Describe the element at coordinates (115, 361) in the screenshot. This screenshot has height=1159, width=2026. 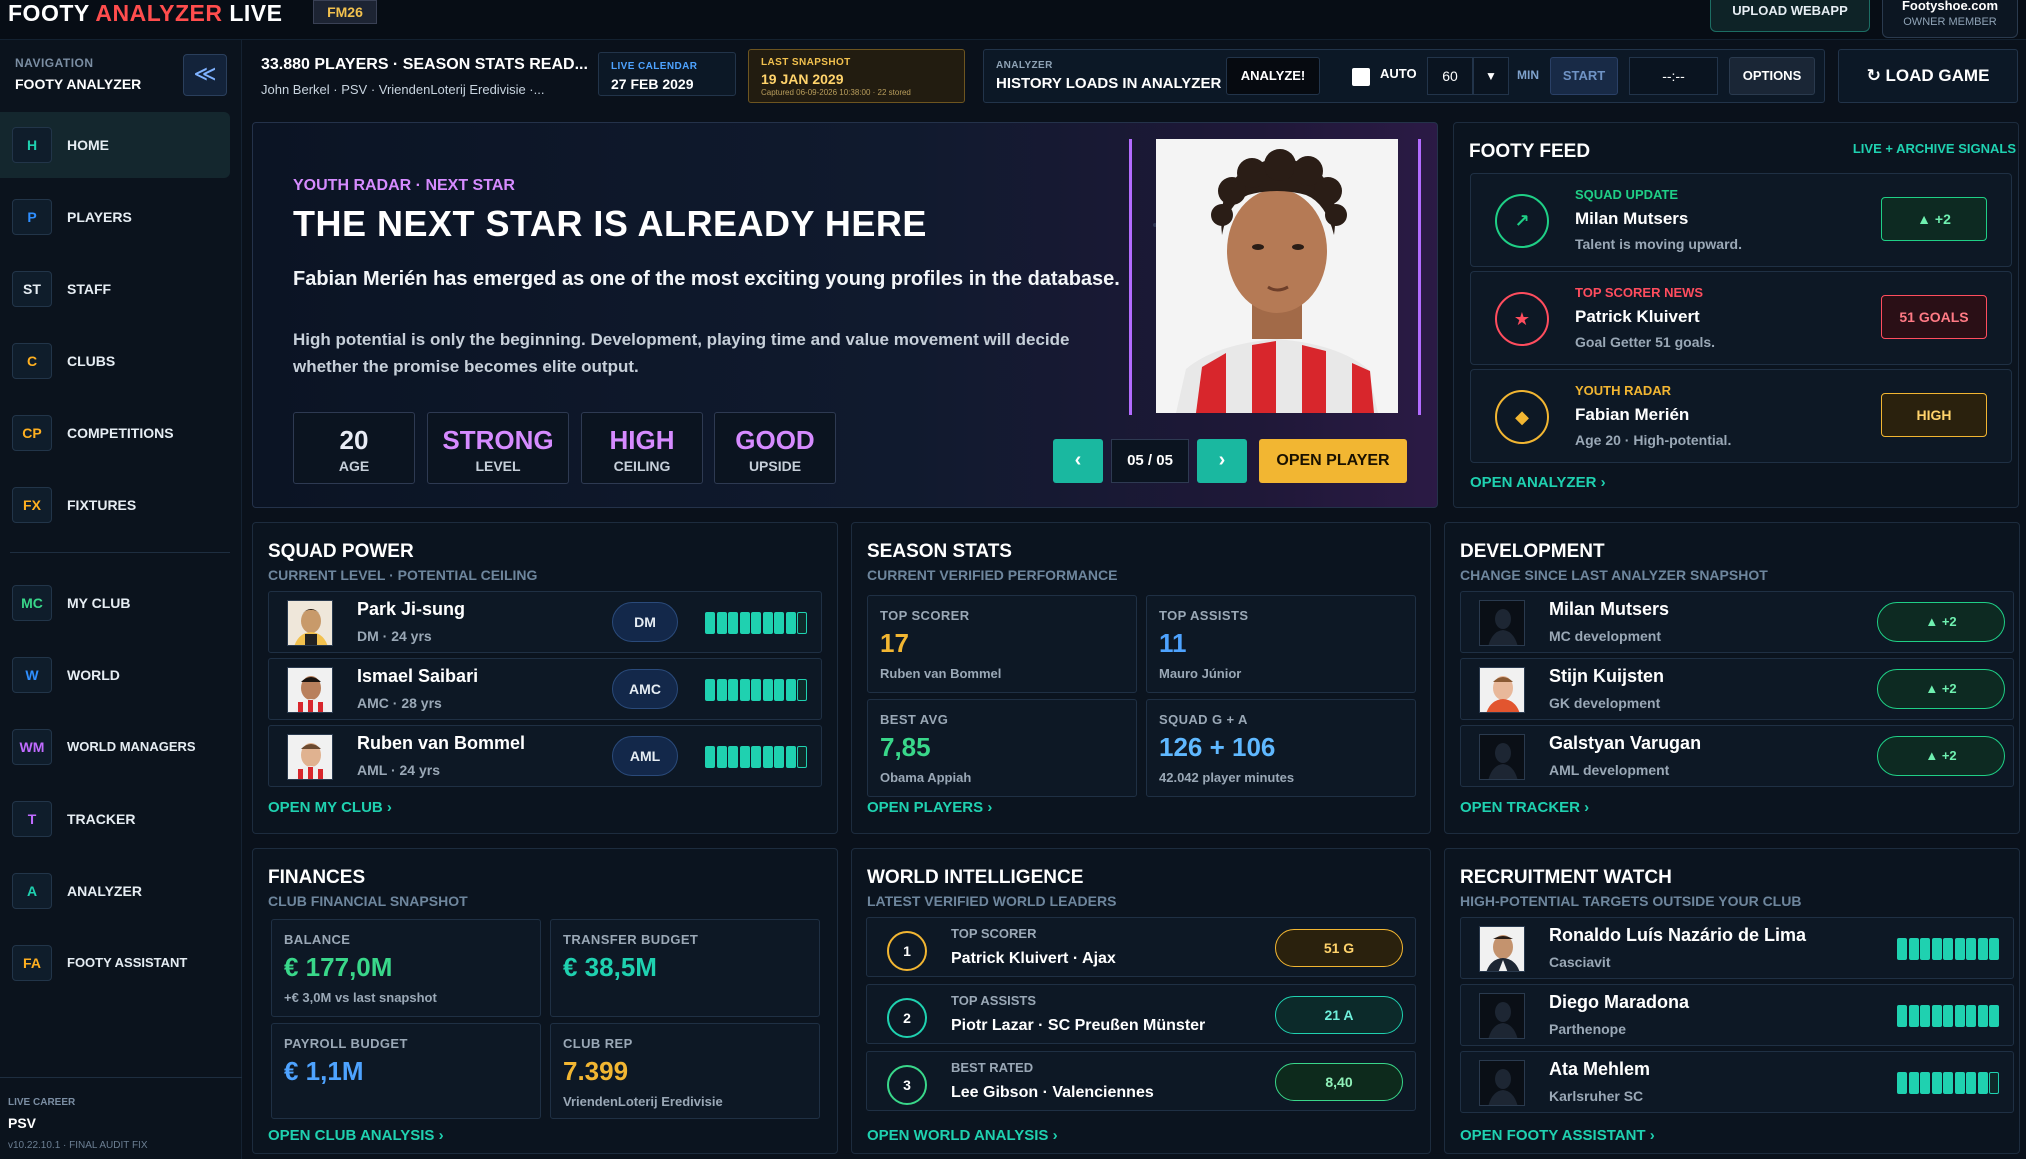
I see `sidebar-item-clubs: C CLUBS` at that location.